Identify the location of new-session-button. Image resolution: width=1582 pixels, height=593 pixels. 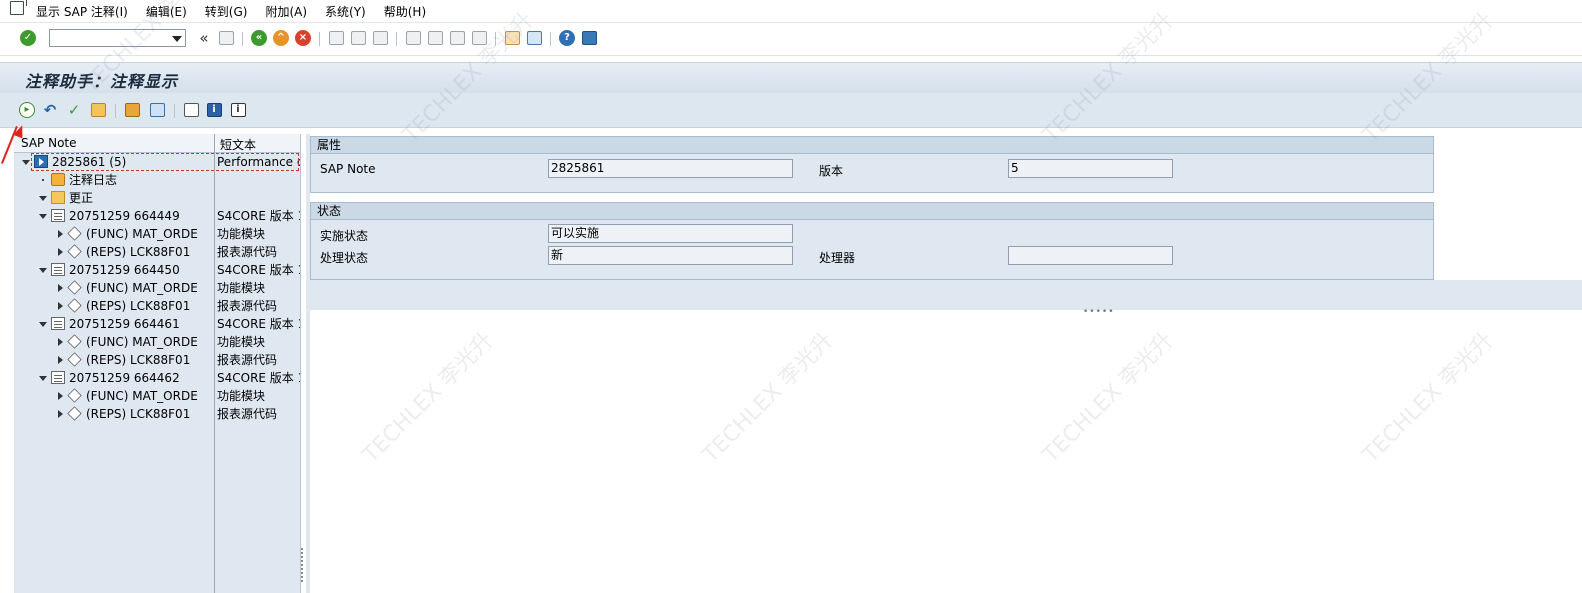
(512, 38).